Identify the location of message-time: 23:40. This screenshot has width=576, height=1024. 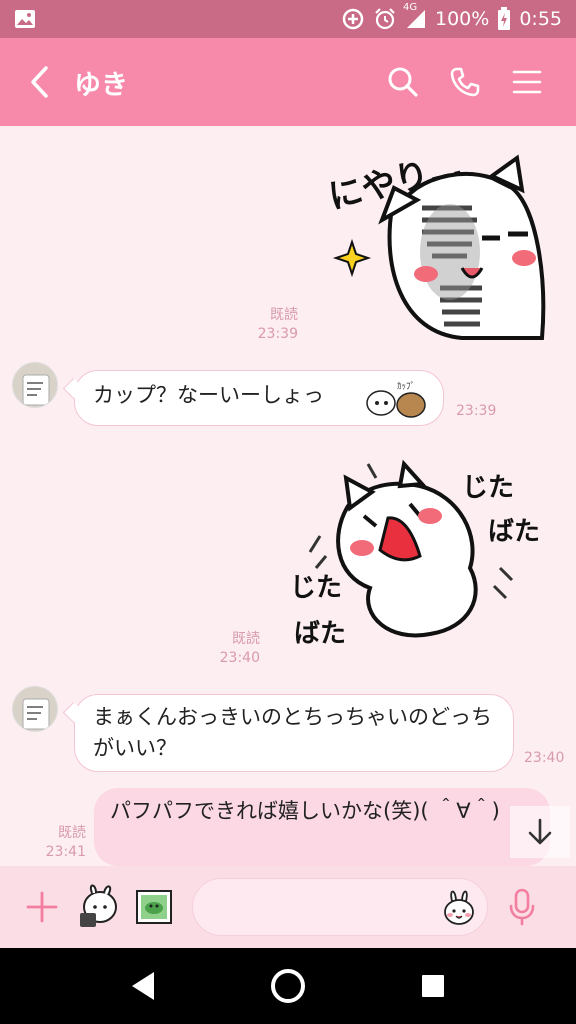
(544, 758).